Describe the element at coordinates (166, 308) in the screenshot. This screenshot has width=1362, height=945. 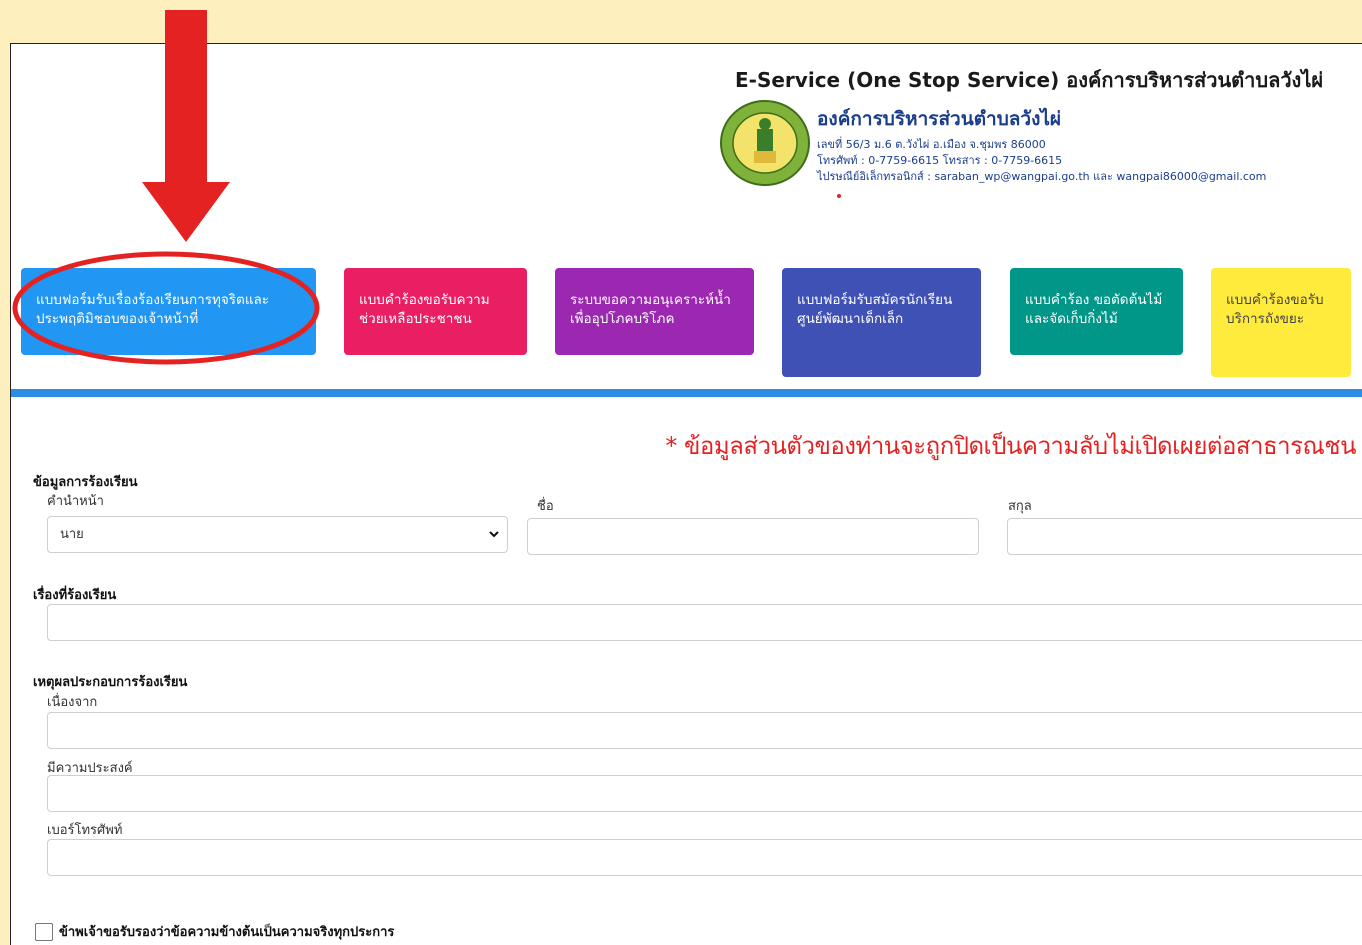
I see `highlight-ellipse` at that location.